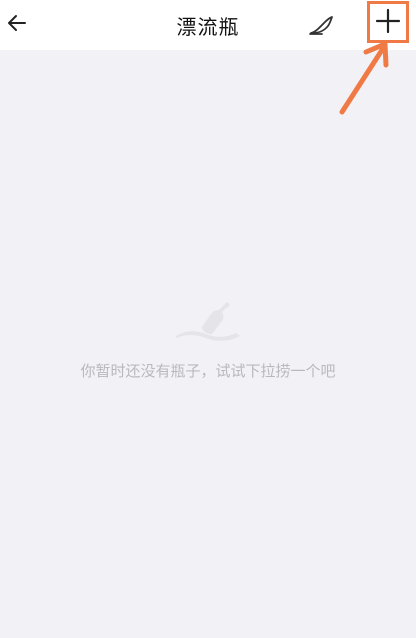 The image size is (416, 638). What do you see at coordinates (208, 371) in the screenshot?
I see `empty-message: 你暂时还没有瓶子，试试下拉捞一个吧` at bounding box center [208, 371].